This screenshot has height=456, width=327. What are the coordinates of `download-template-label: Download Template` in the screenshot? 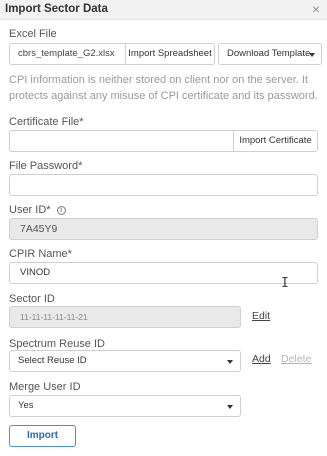 It's located at (269, 53).